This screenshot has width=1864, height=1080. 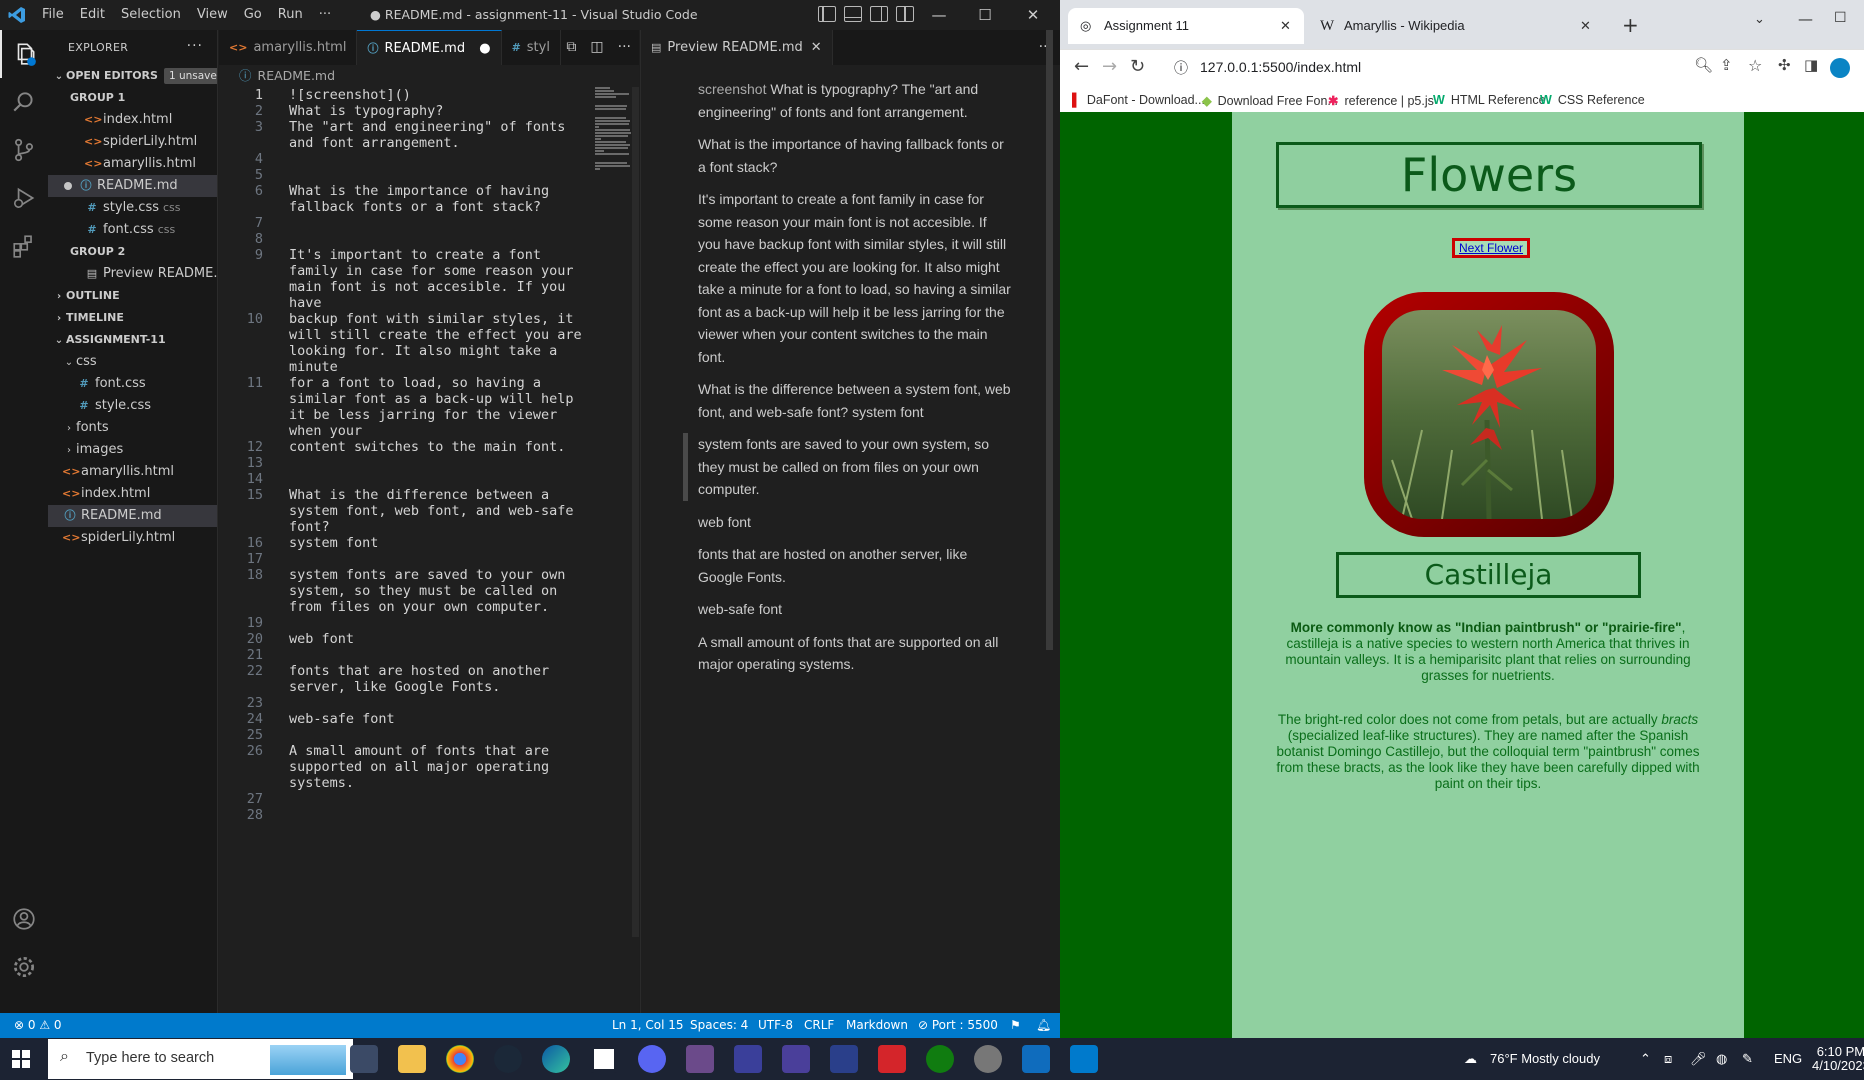 What do you see at coordinates (1645, 1059) in the screenshot?
I see `tray-chevron-icon: ⌃` at bounding box center [1645, 1059].